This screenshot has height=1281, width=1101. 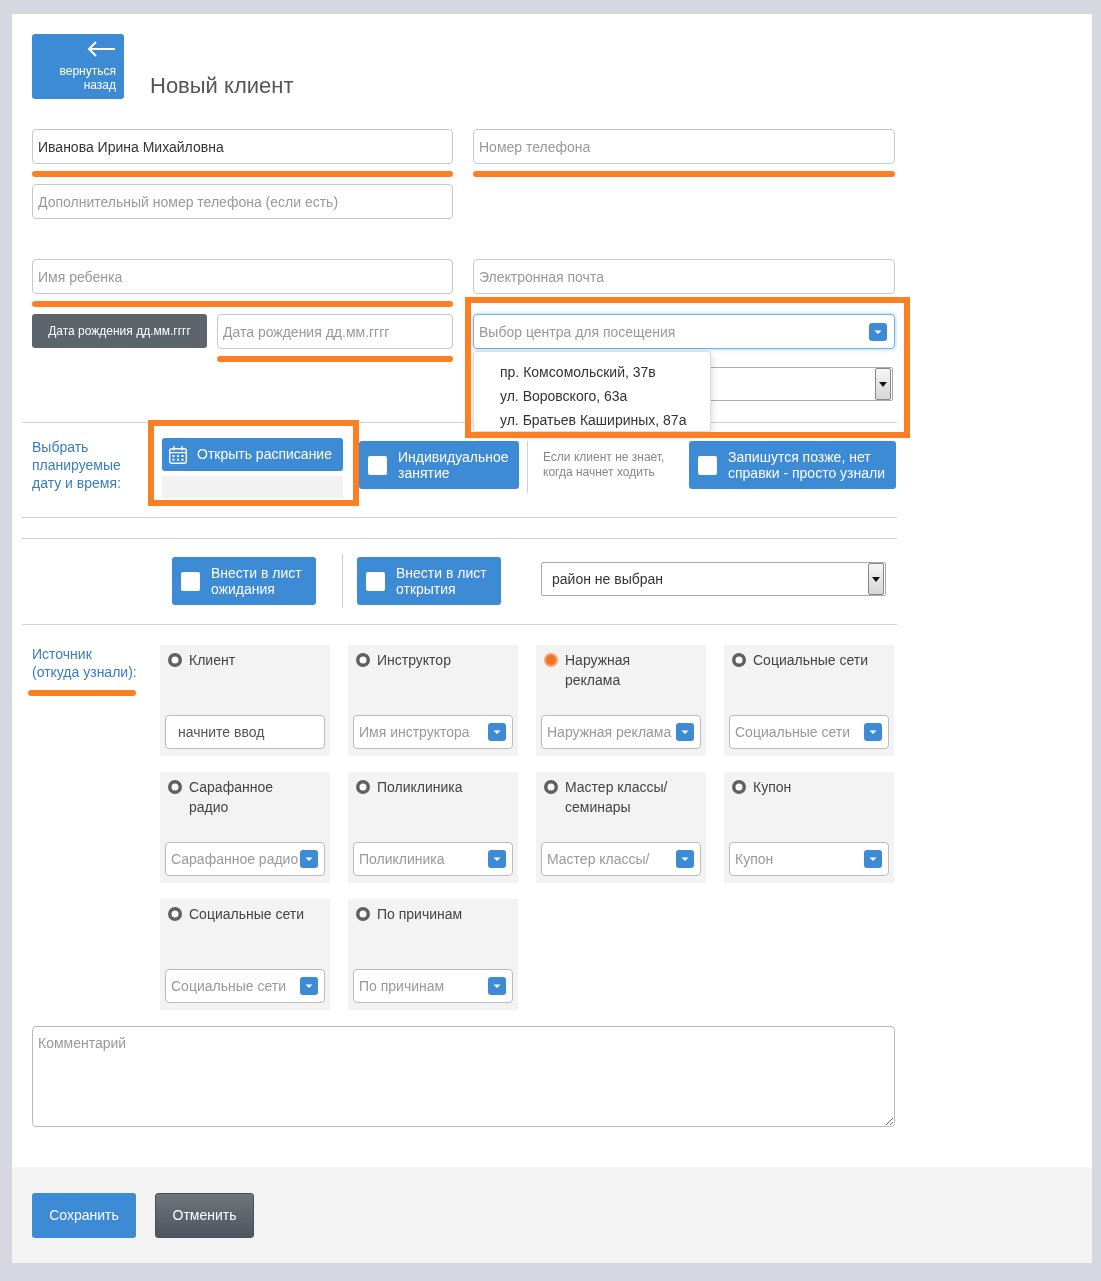 What do you see at coordinates (617, 797) in the screenshot?
I see `option-label: Мастер классы/ семинары` at bounding box center [617, 797].